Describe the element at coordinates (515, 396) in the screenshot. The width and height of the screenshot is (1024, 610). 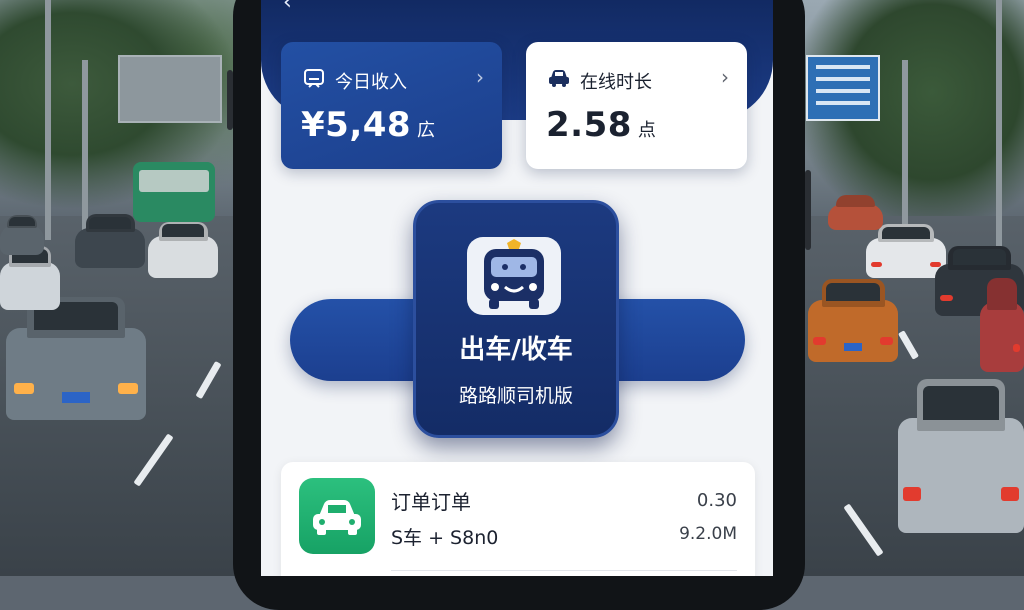
I see `app-edition-label: 路路顺司机版` at that location.